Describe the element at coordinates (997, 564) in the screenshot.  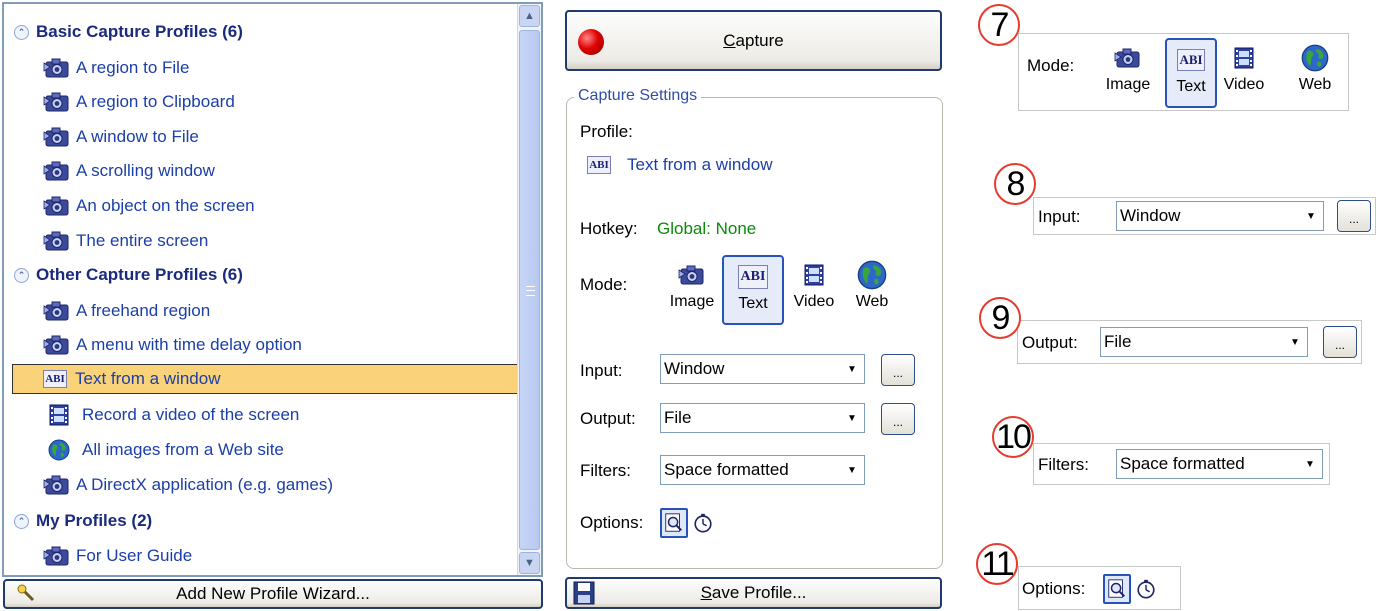
I see `callout-badge-11: 11` at that location.